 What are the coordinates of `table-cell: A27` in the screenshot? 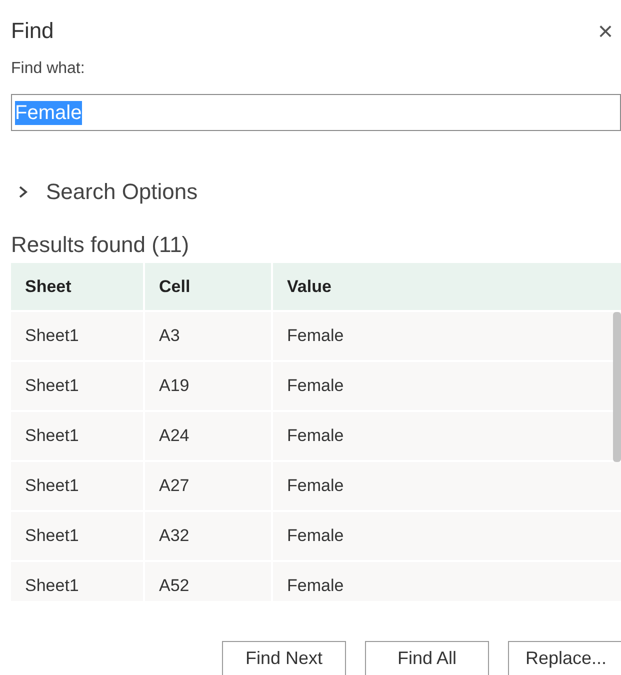 It's located at (209, 486).